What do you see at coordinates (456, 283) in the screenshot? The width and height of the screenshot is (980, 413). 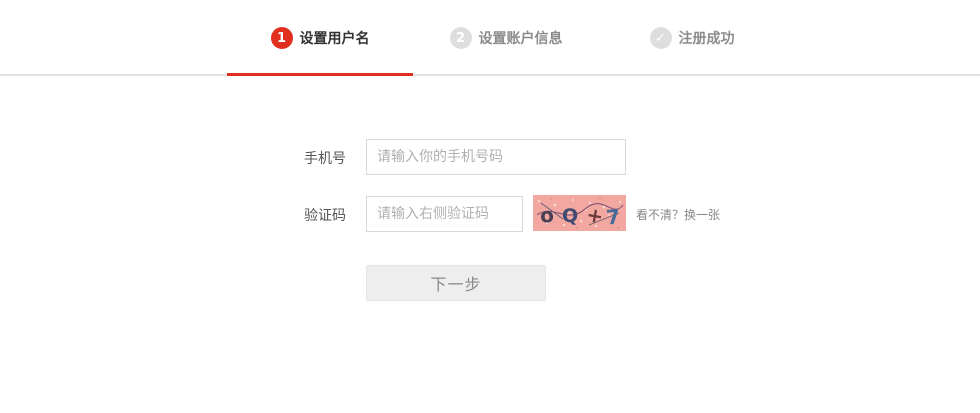 I see `next-step-button: 下一步` at bounding box center [456, 283].